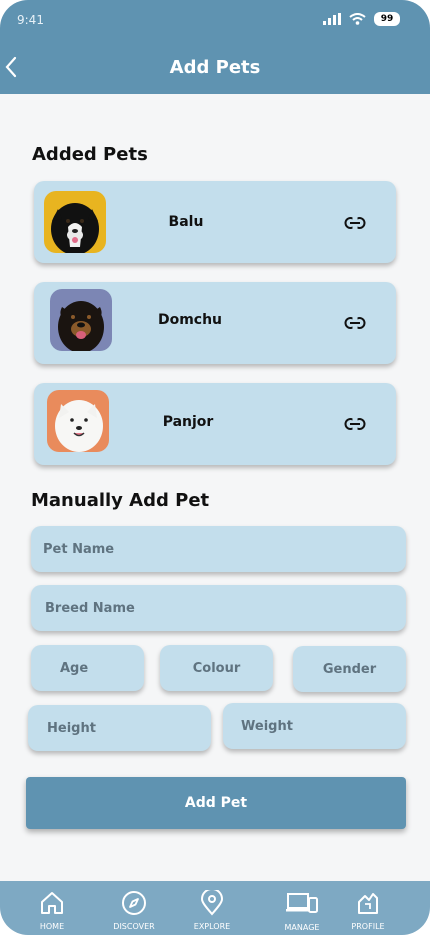  Describe the element at coordinates (218, 608) in the screenshot. I see `breed-name-field: Breed Name` at that location.